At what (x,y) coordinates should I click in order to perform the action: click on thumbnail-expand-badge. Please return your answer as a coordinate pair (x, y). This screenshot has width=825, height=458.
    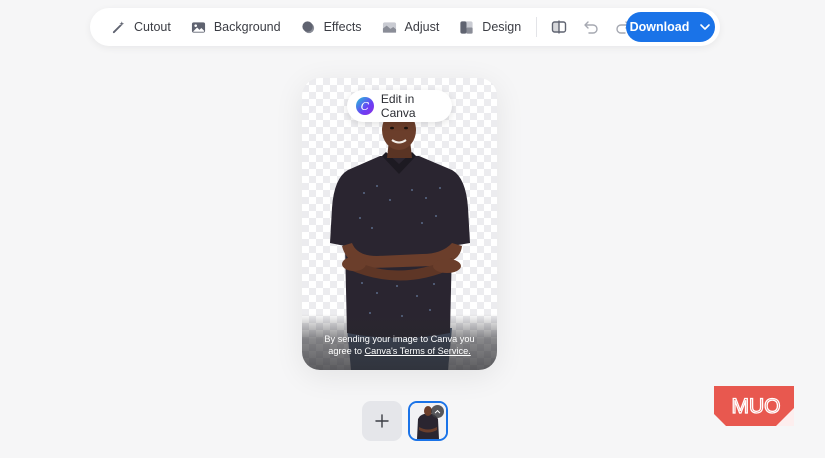
    Looking at the image, I should click on (437, 411).